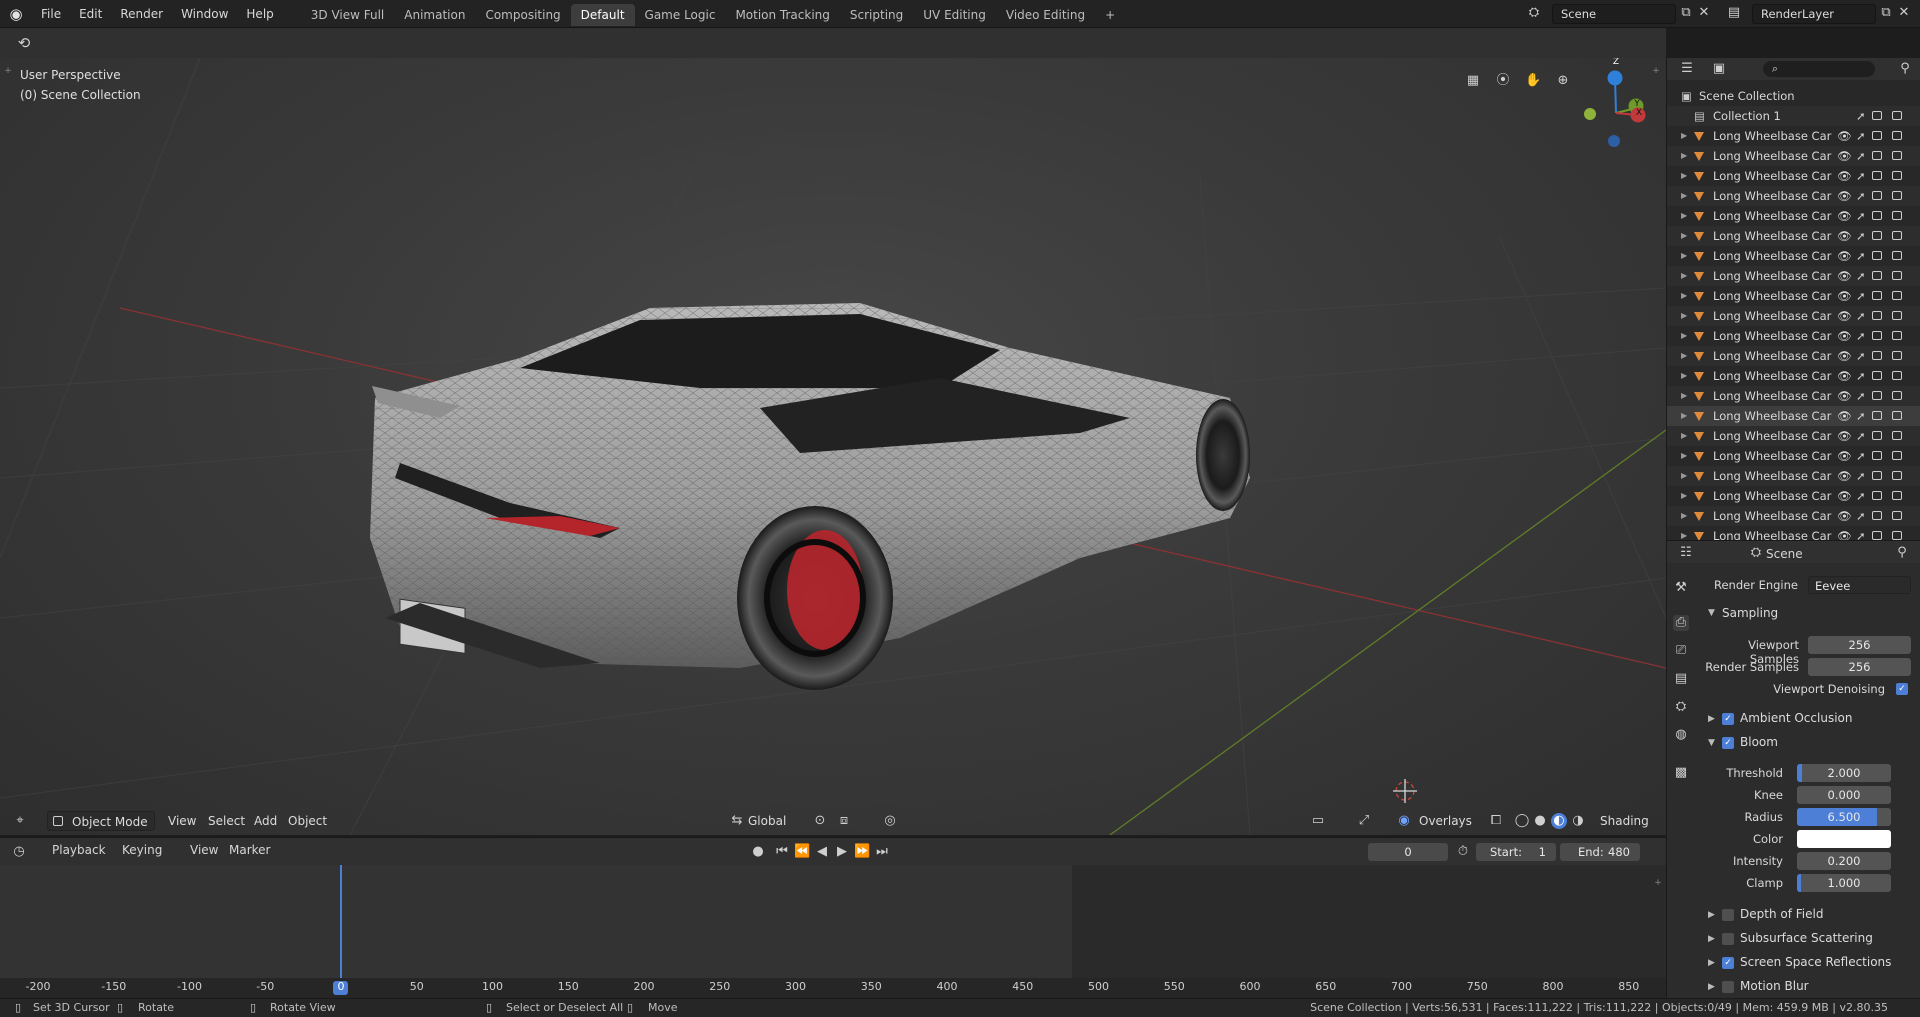 Image resolution: width=1920 pixels, height=1017 pixels. I want to click on gizmo-toggle-icon: ⤢, so click(1364, 821).